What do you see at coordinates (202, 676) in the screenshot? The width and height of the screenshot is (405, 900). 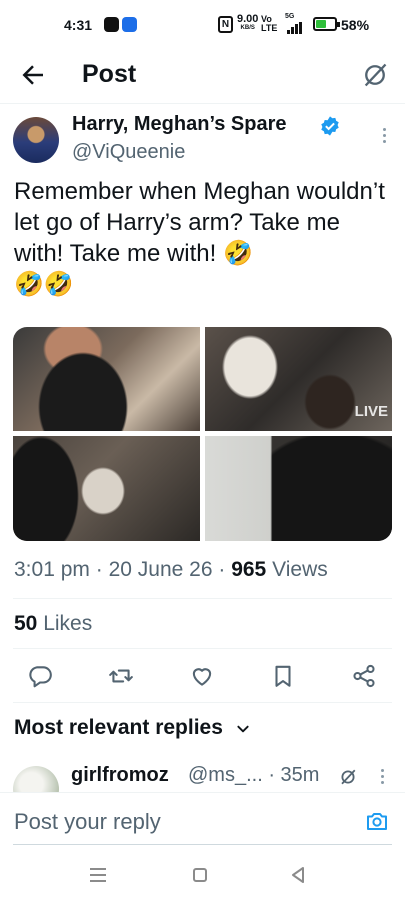 I see `like-icon` at bounding box center [202, 676].